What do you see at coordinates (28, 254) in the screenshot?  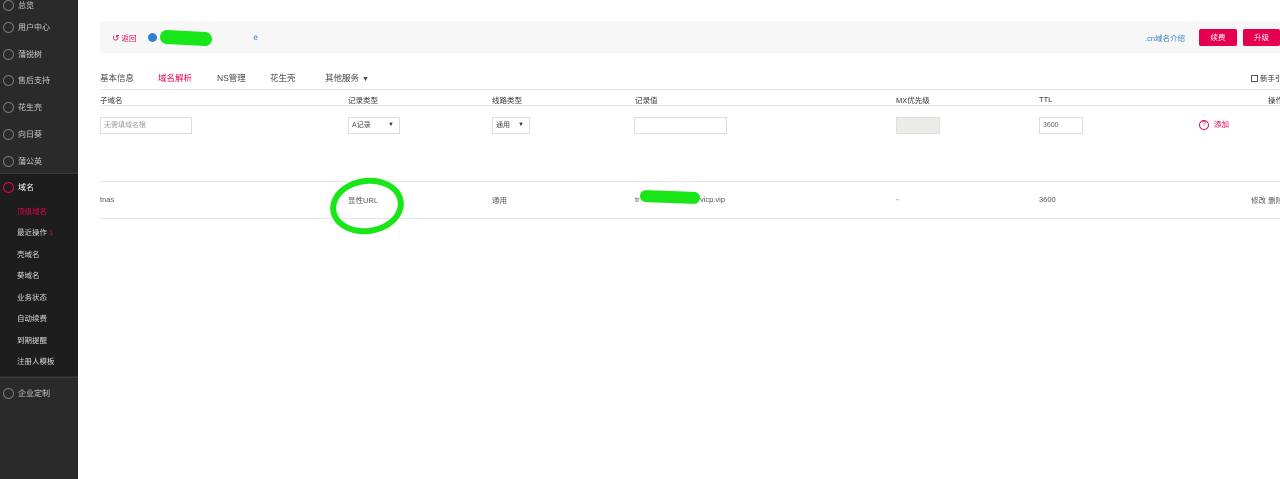 I see `sidebar-sub-ke-domain: 壳域名` at bounding box center [28, 254].